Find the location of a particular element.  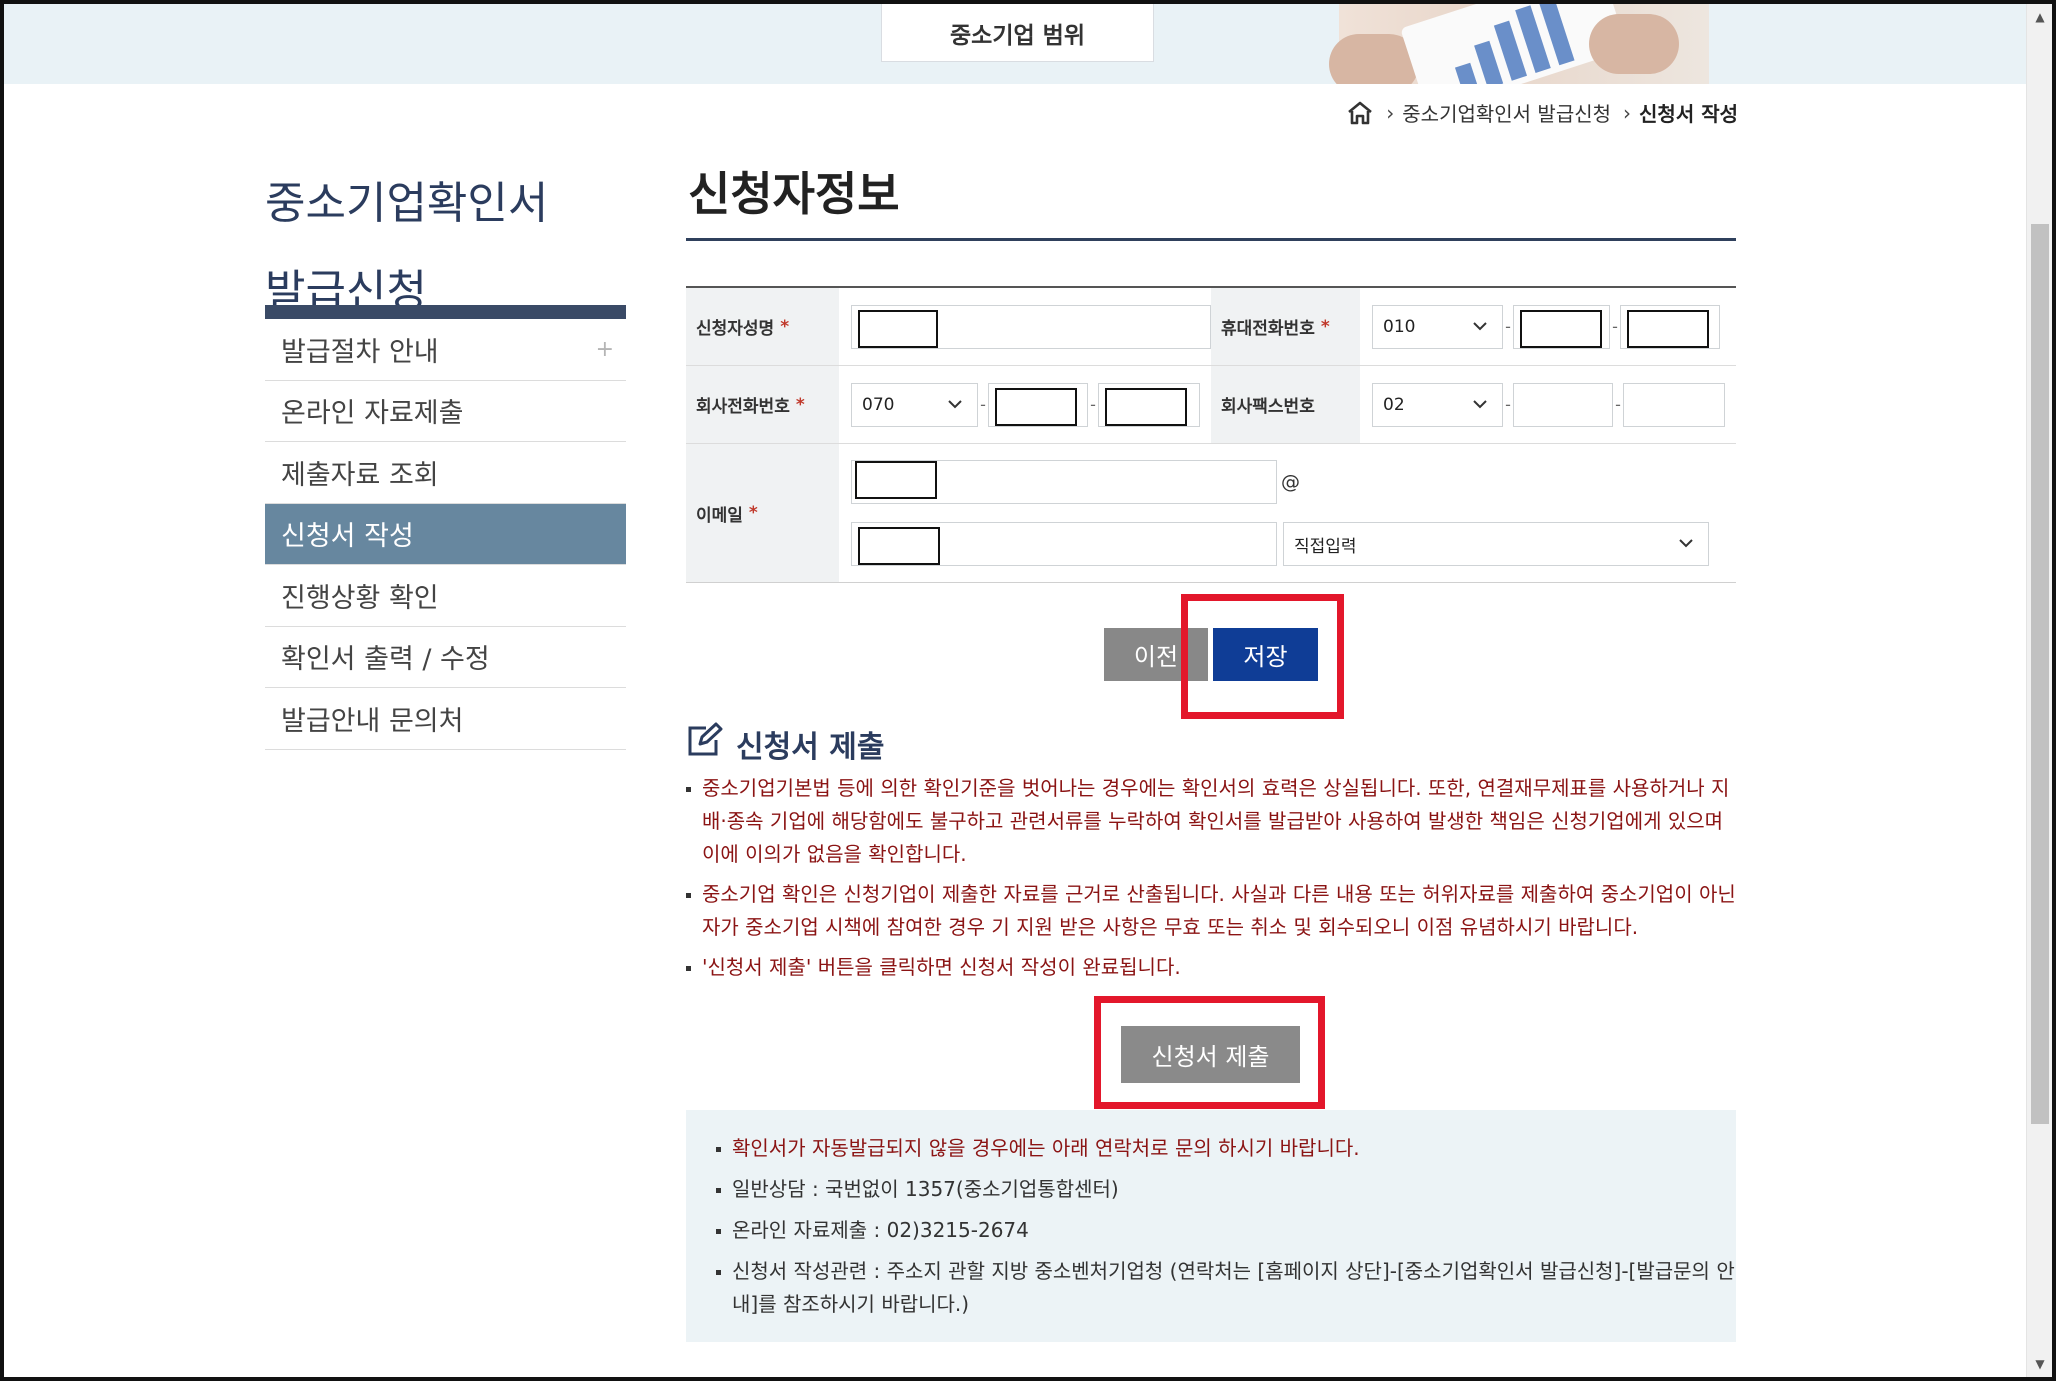

sidebar-title-line1: 중소기업확인서 is located at coordinates (407, 203).